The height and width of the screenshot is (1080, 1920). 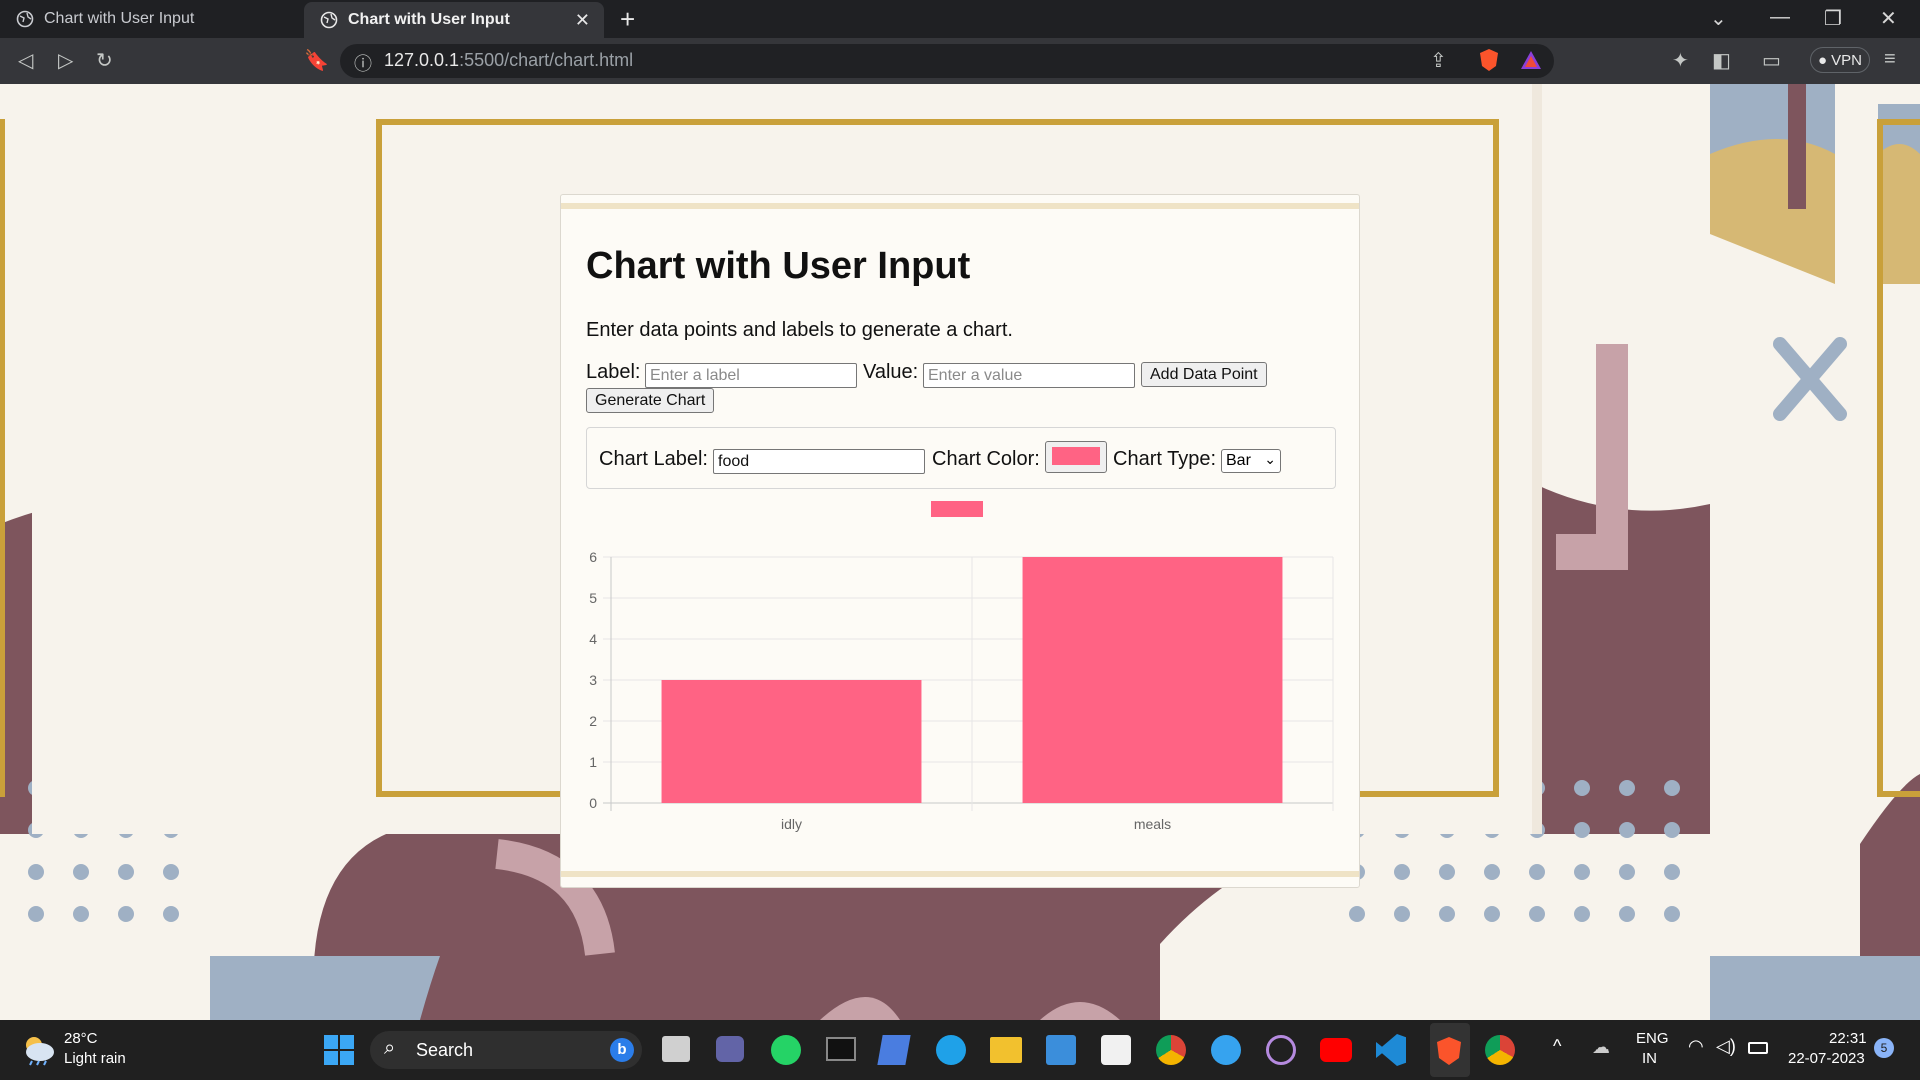 What do you see at coordinates (445, 1050) in the screenshot?
I see `search-label: Search` at bounding box center [445, 1050].